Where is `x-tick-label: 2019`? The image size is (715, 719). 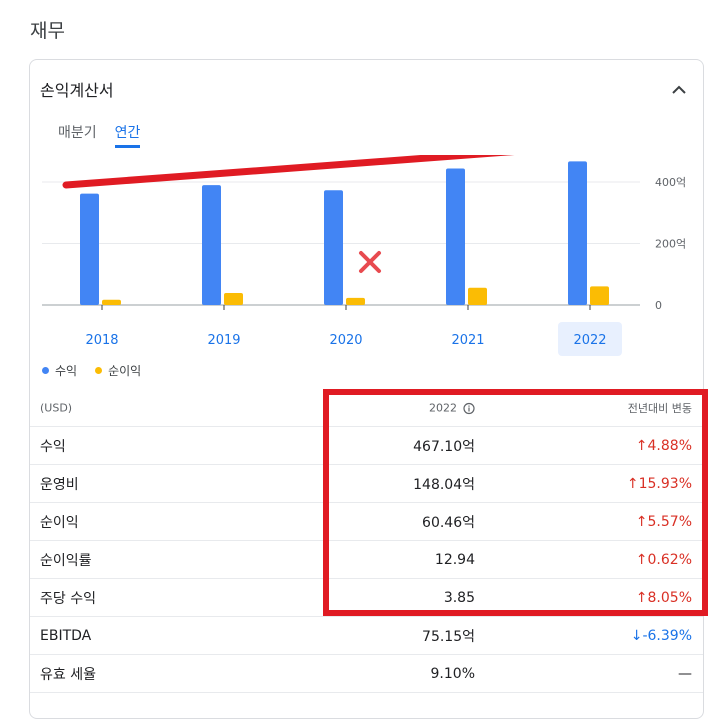 x-tick-label: 2019 is located at coordinates (223, 340).